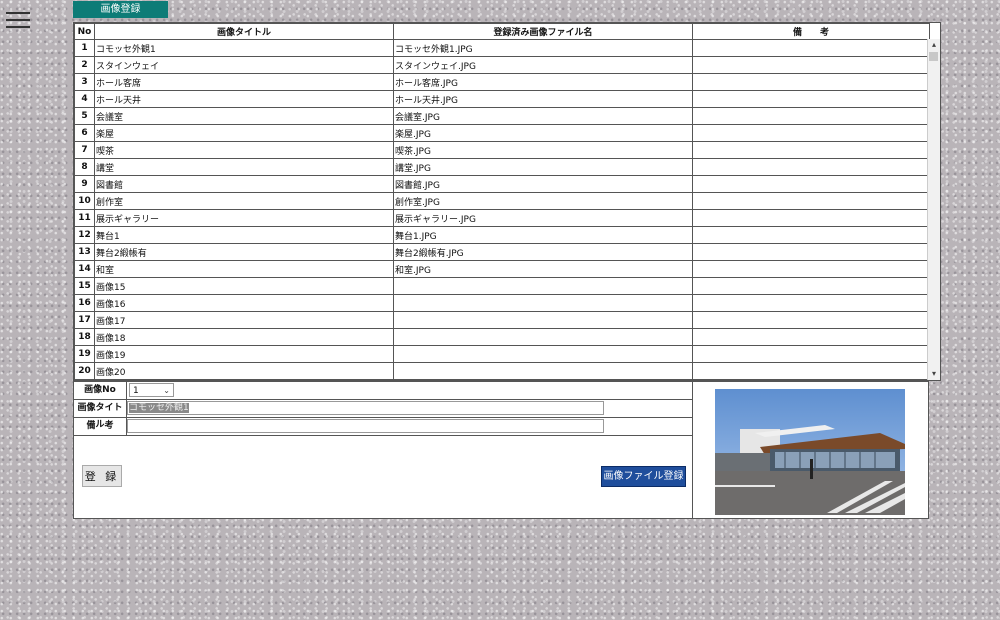  Describe the element at coordinates (84, 354) in the screenshot. I see `row-no: 19` at that location.